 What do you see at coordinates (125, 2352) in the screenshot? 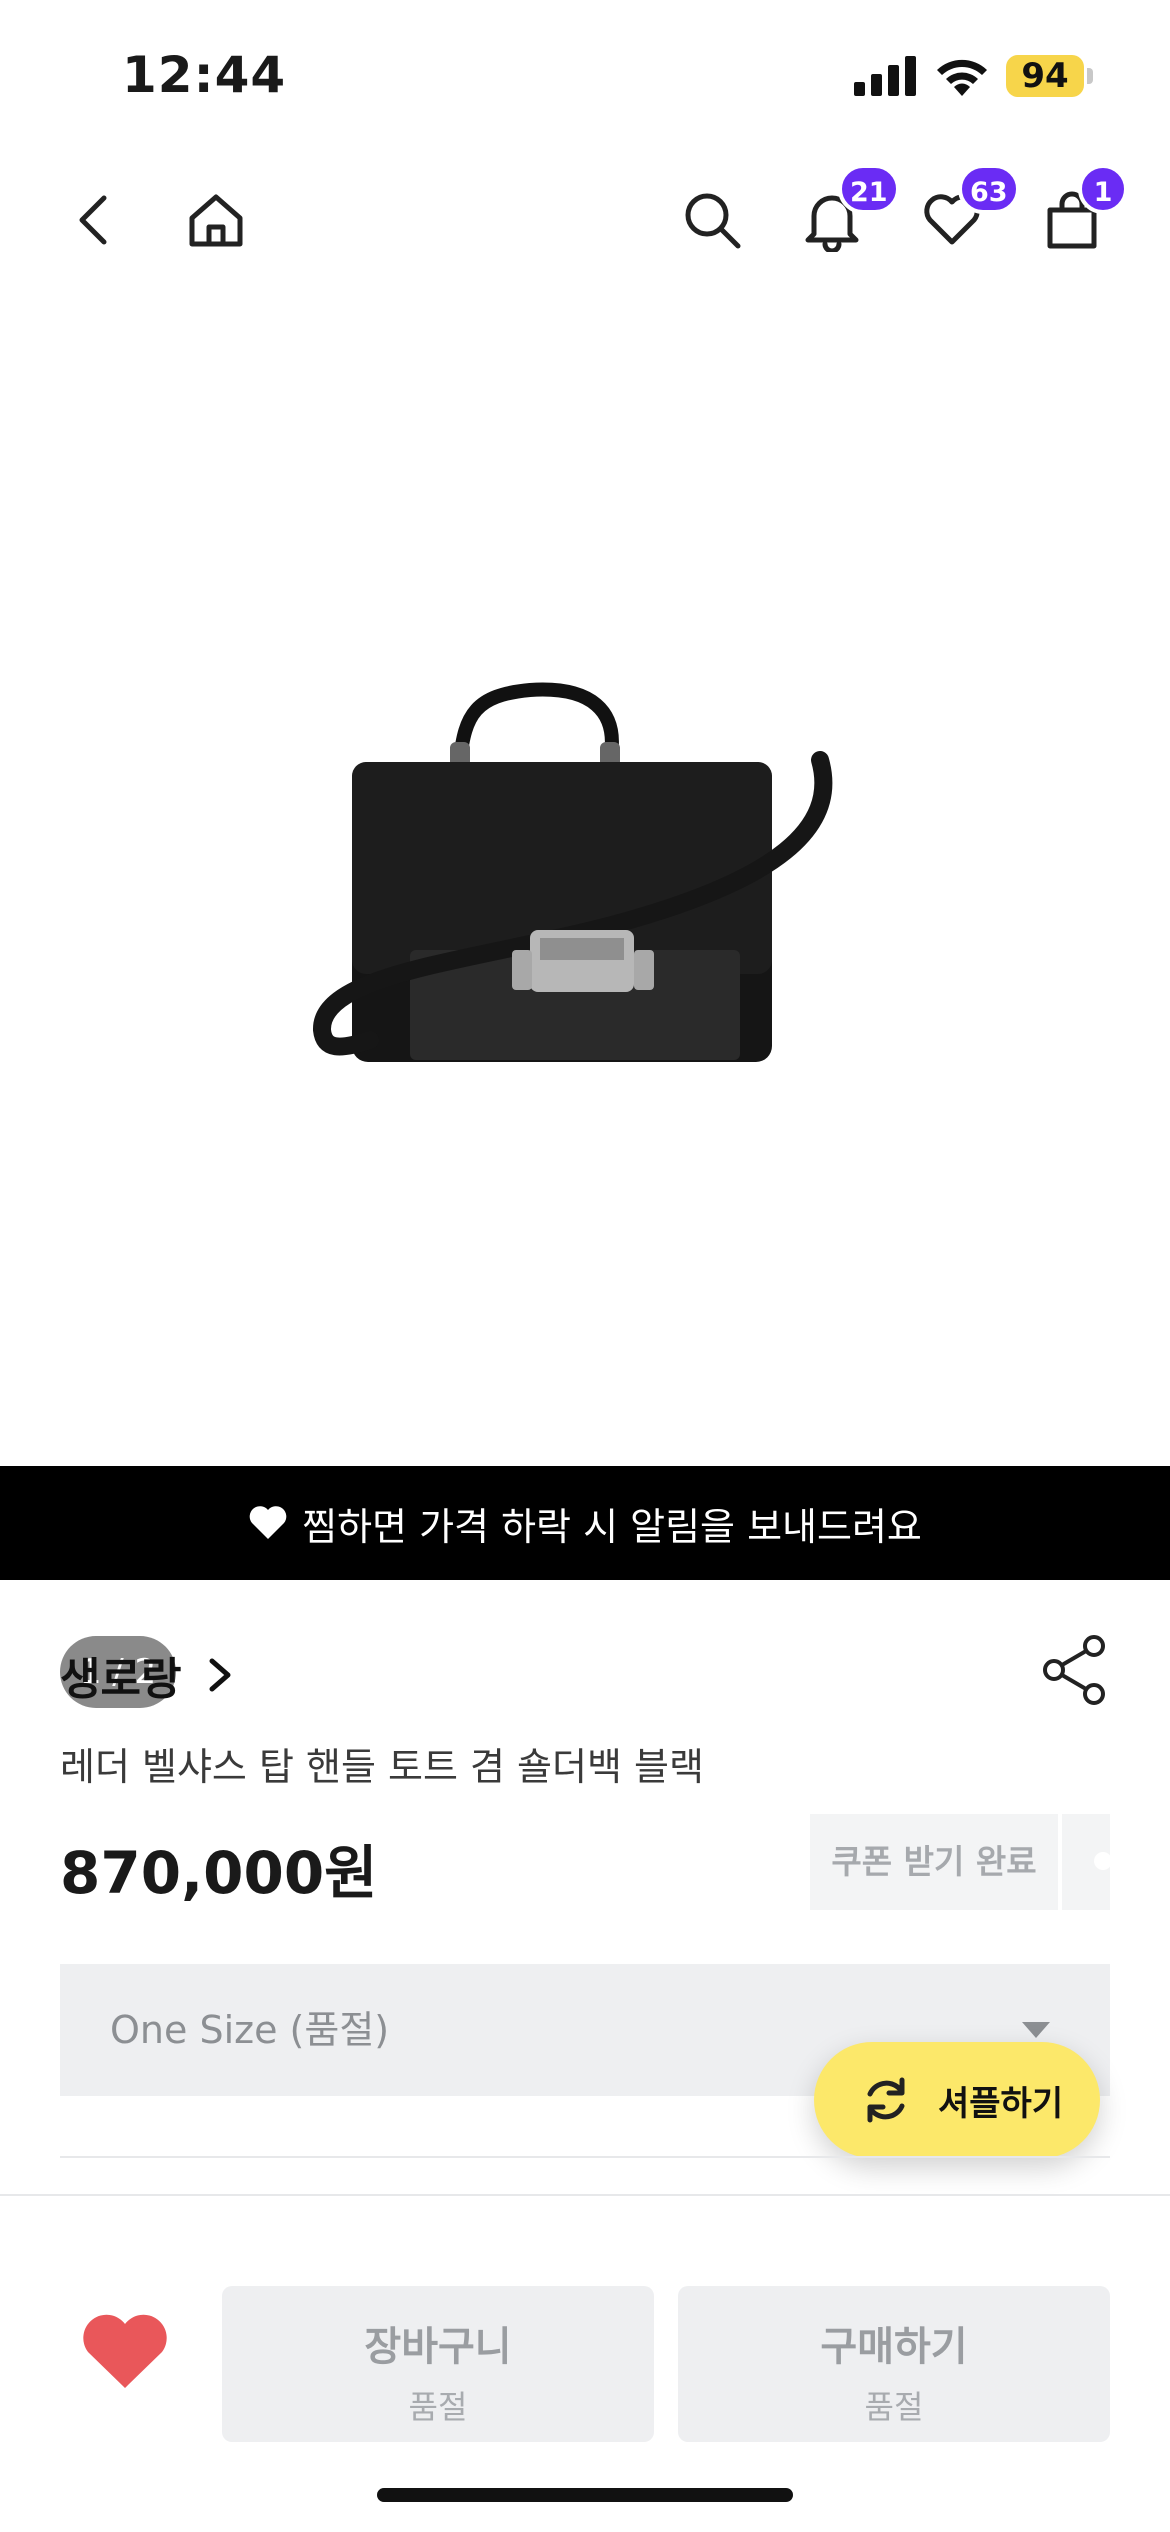
I see `wishlist-heart-button` at bounding box center [125, 2352].